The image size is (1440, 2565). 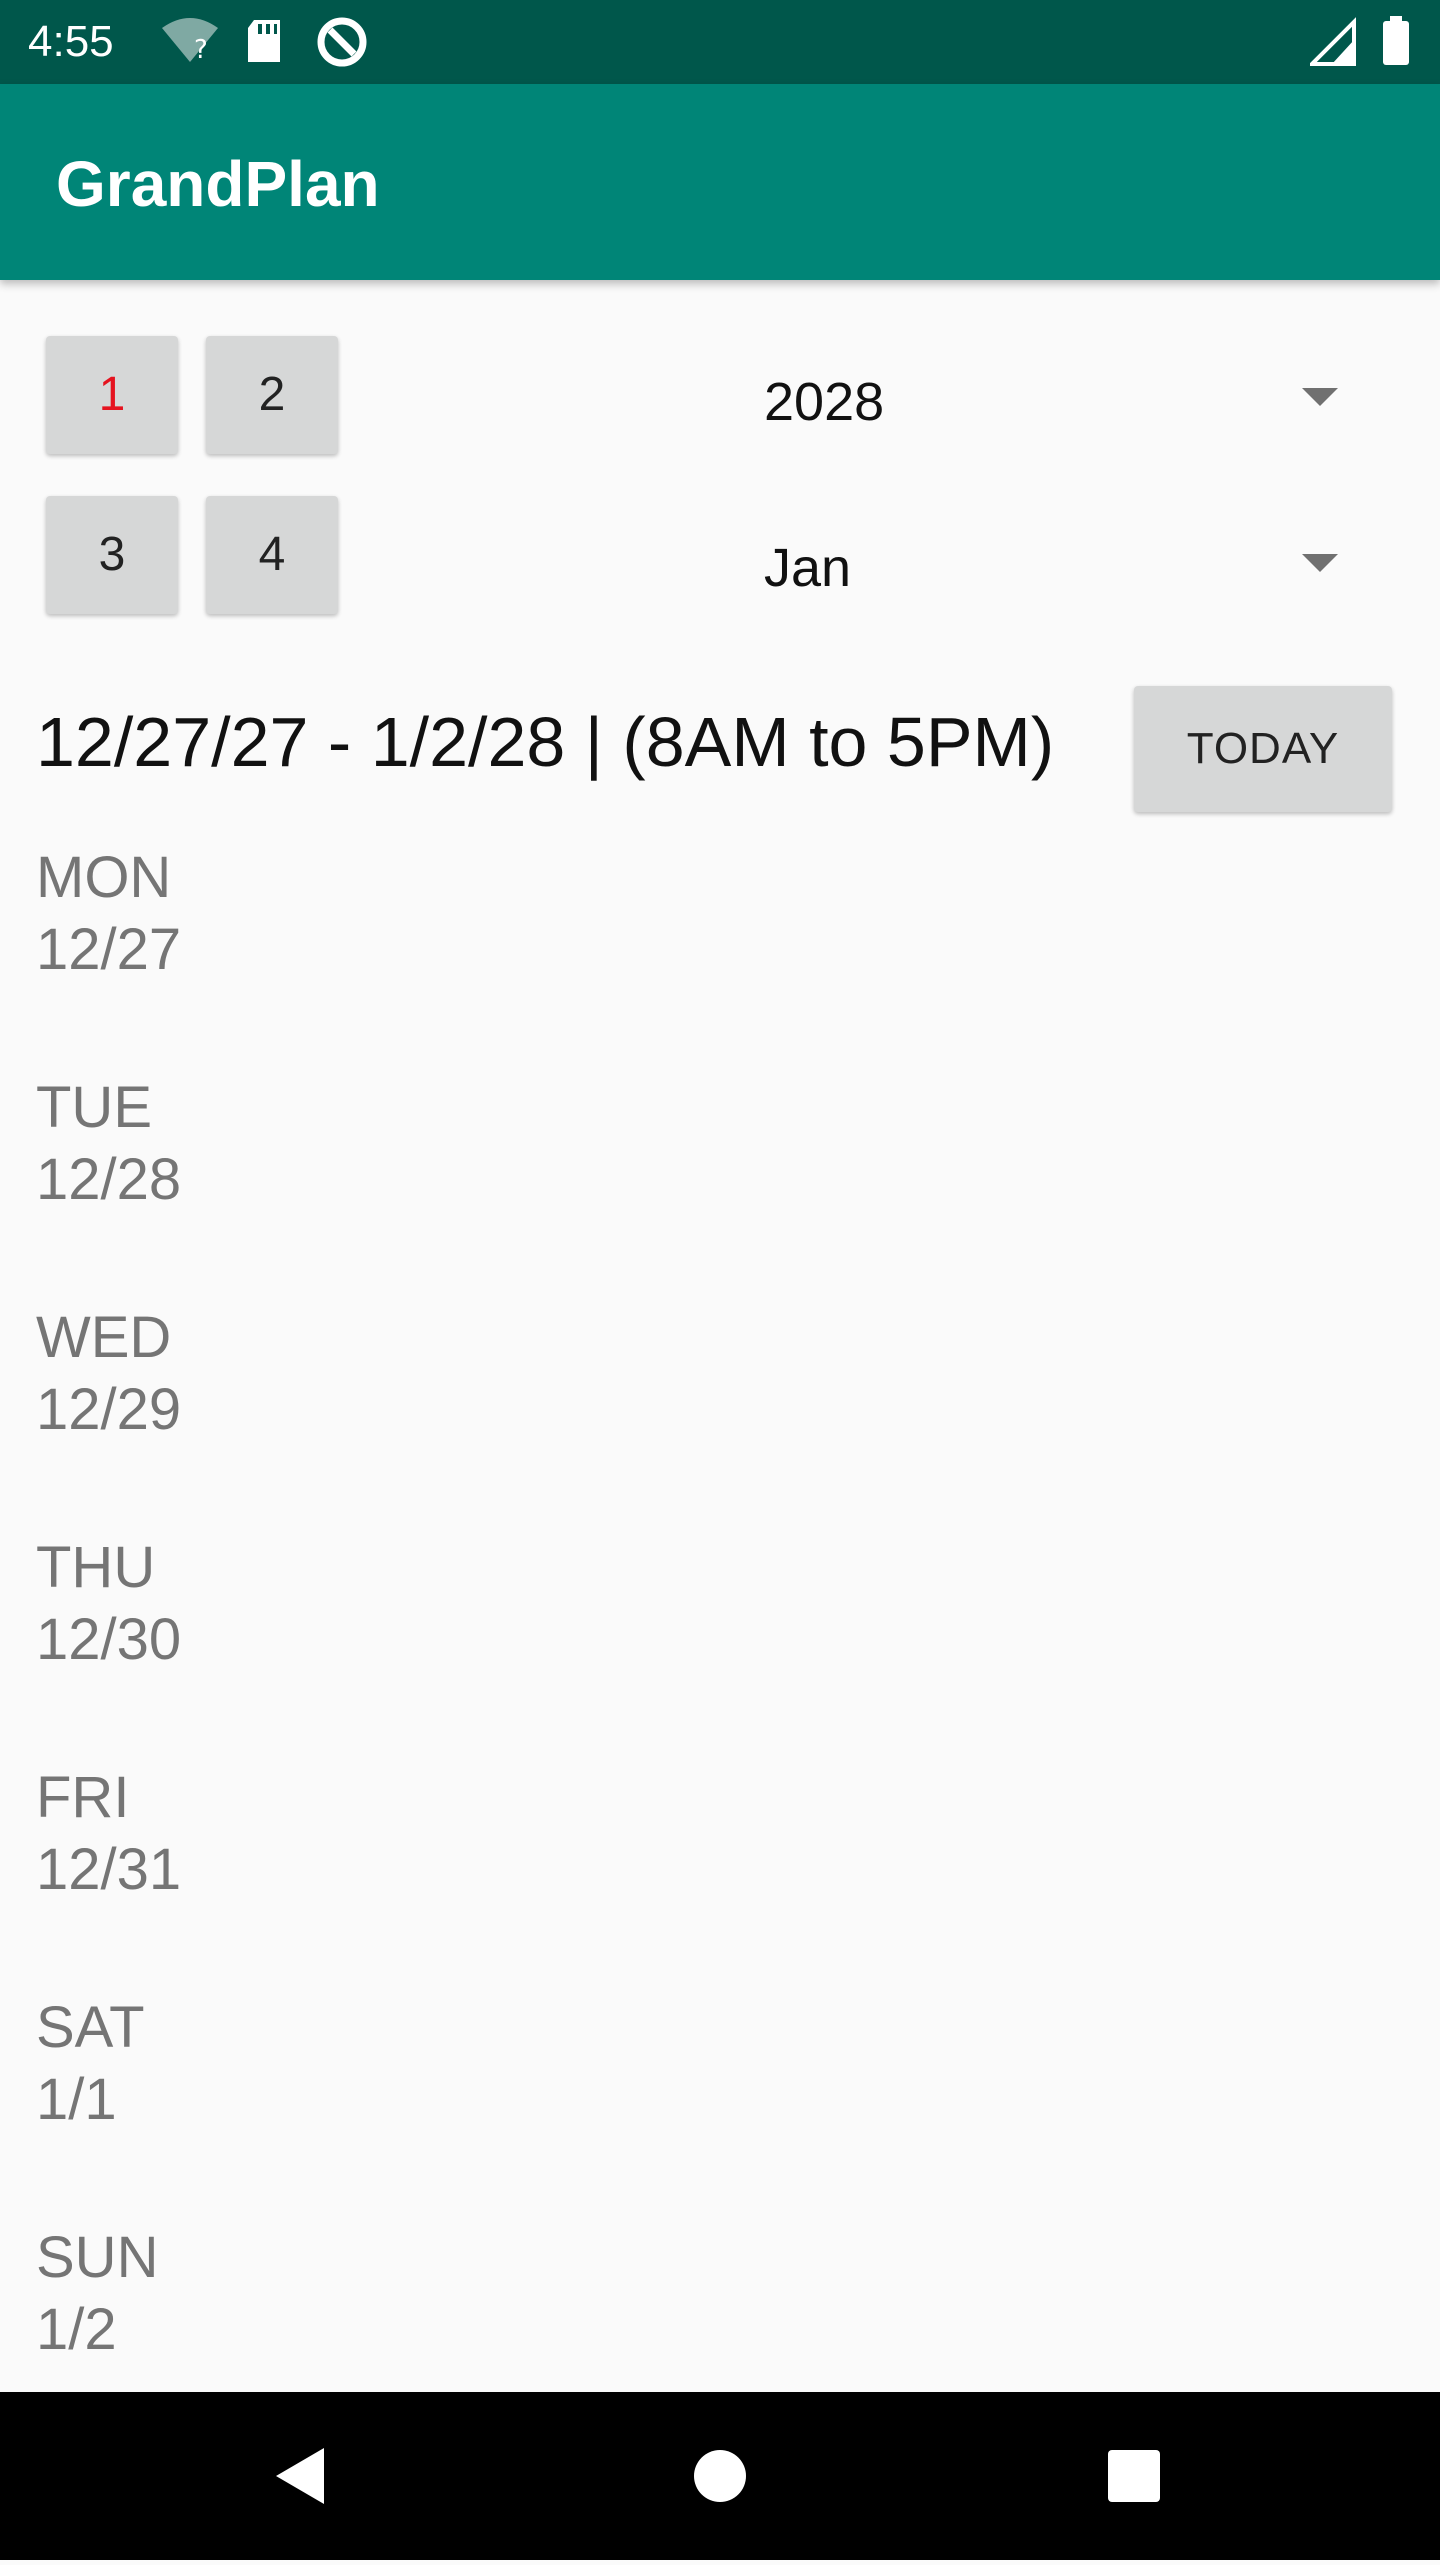 What do you see at coordinates (272, 395) in the screenshot?
I see `number-button-2: 2` at bounding box center [272, 395].